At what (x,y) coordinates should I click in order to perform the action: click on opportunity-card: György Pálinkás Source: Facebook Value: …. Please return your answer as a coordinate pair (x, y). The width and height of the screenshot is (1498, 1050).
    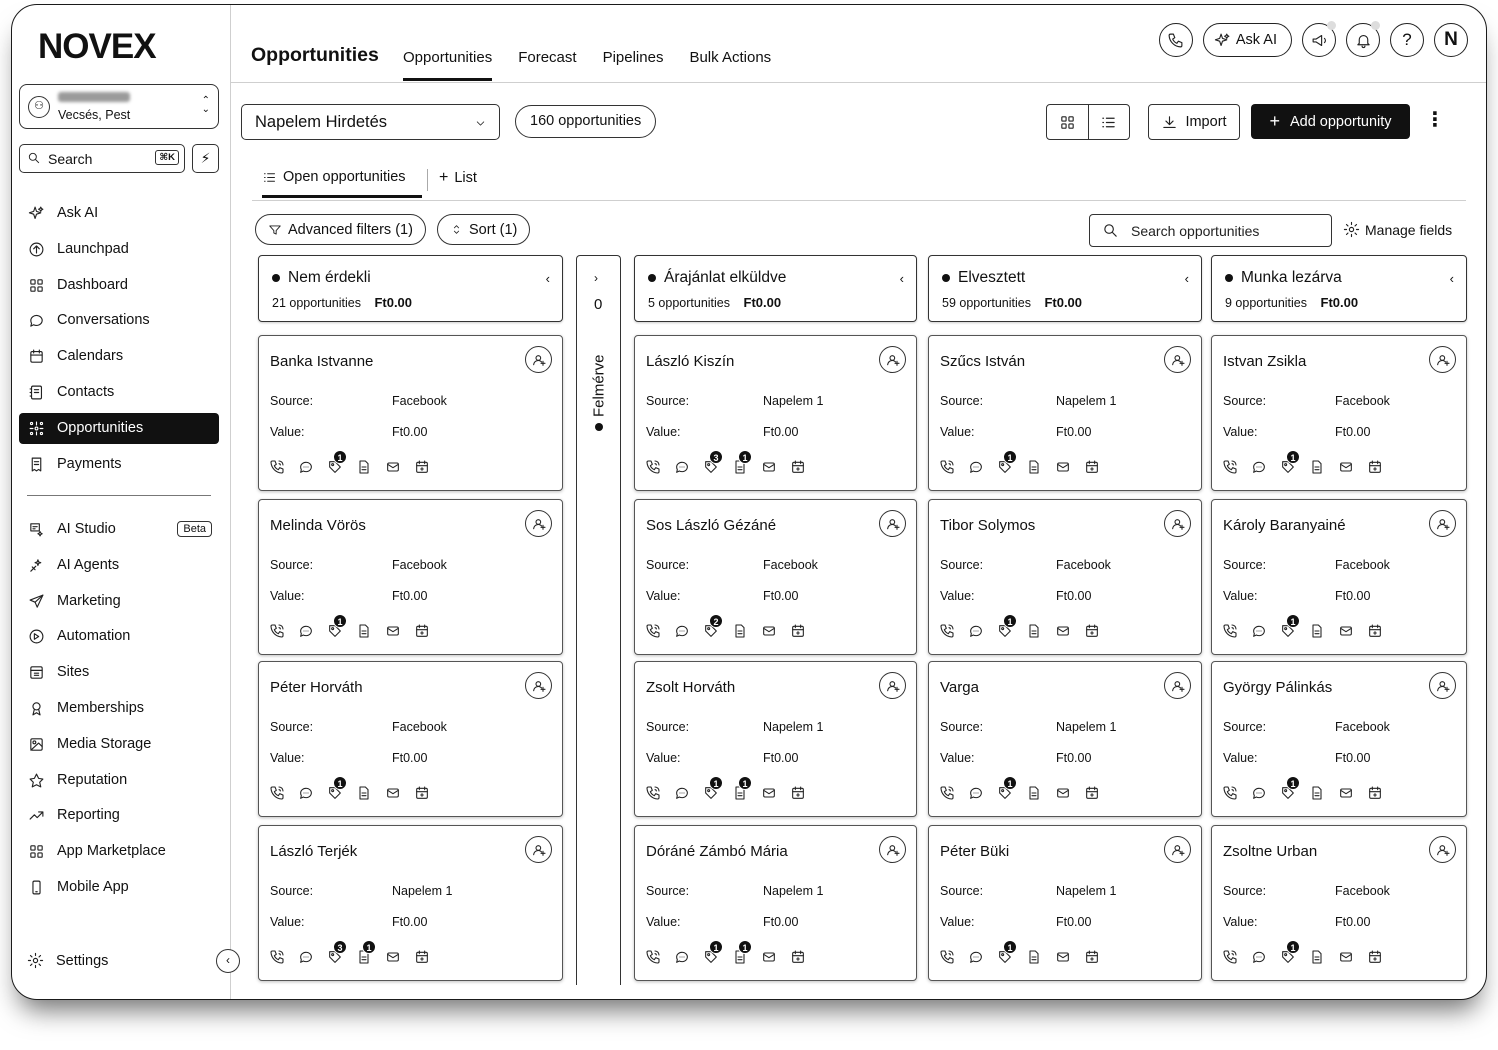
    Looking at the image, I should click on (1339, 739).